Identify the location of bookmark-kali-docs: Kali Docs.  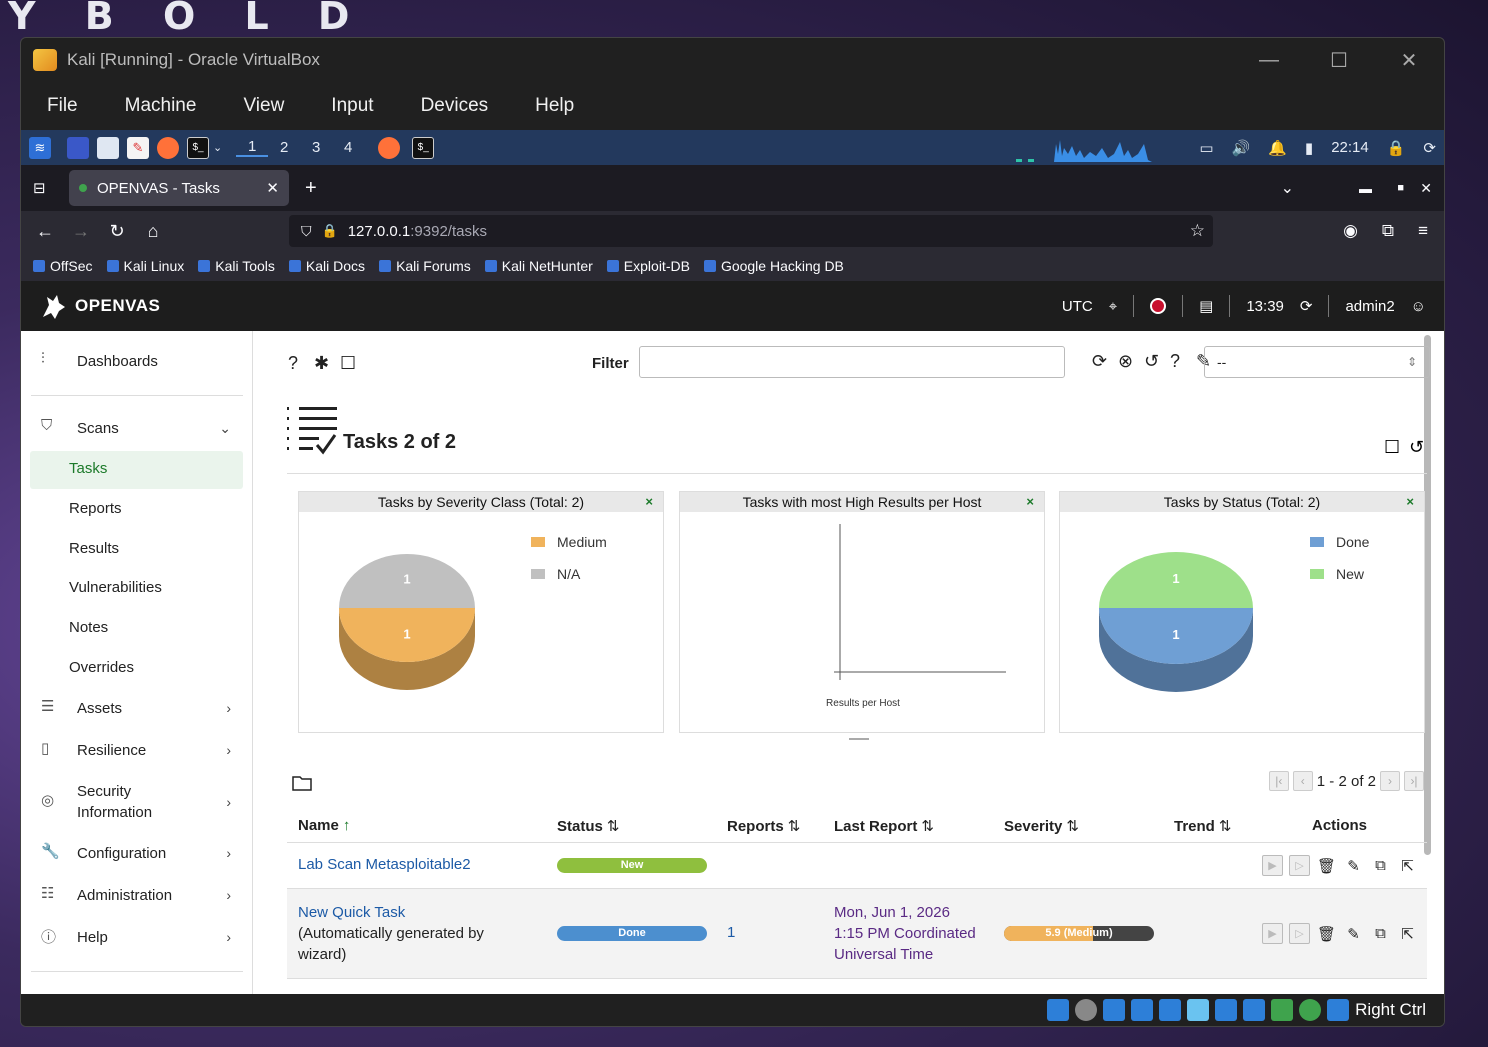
(327, 266).